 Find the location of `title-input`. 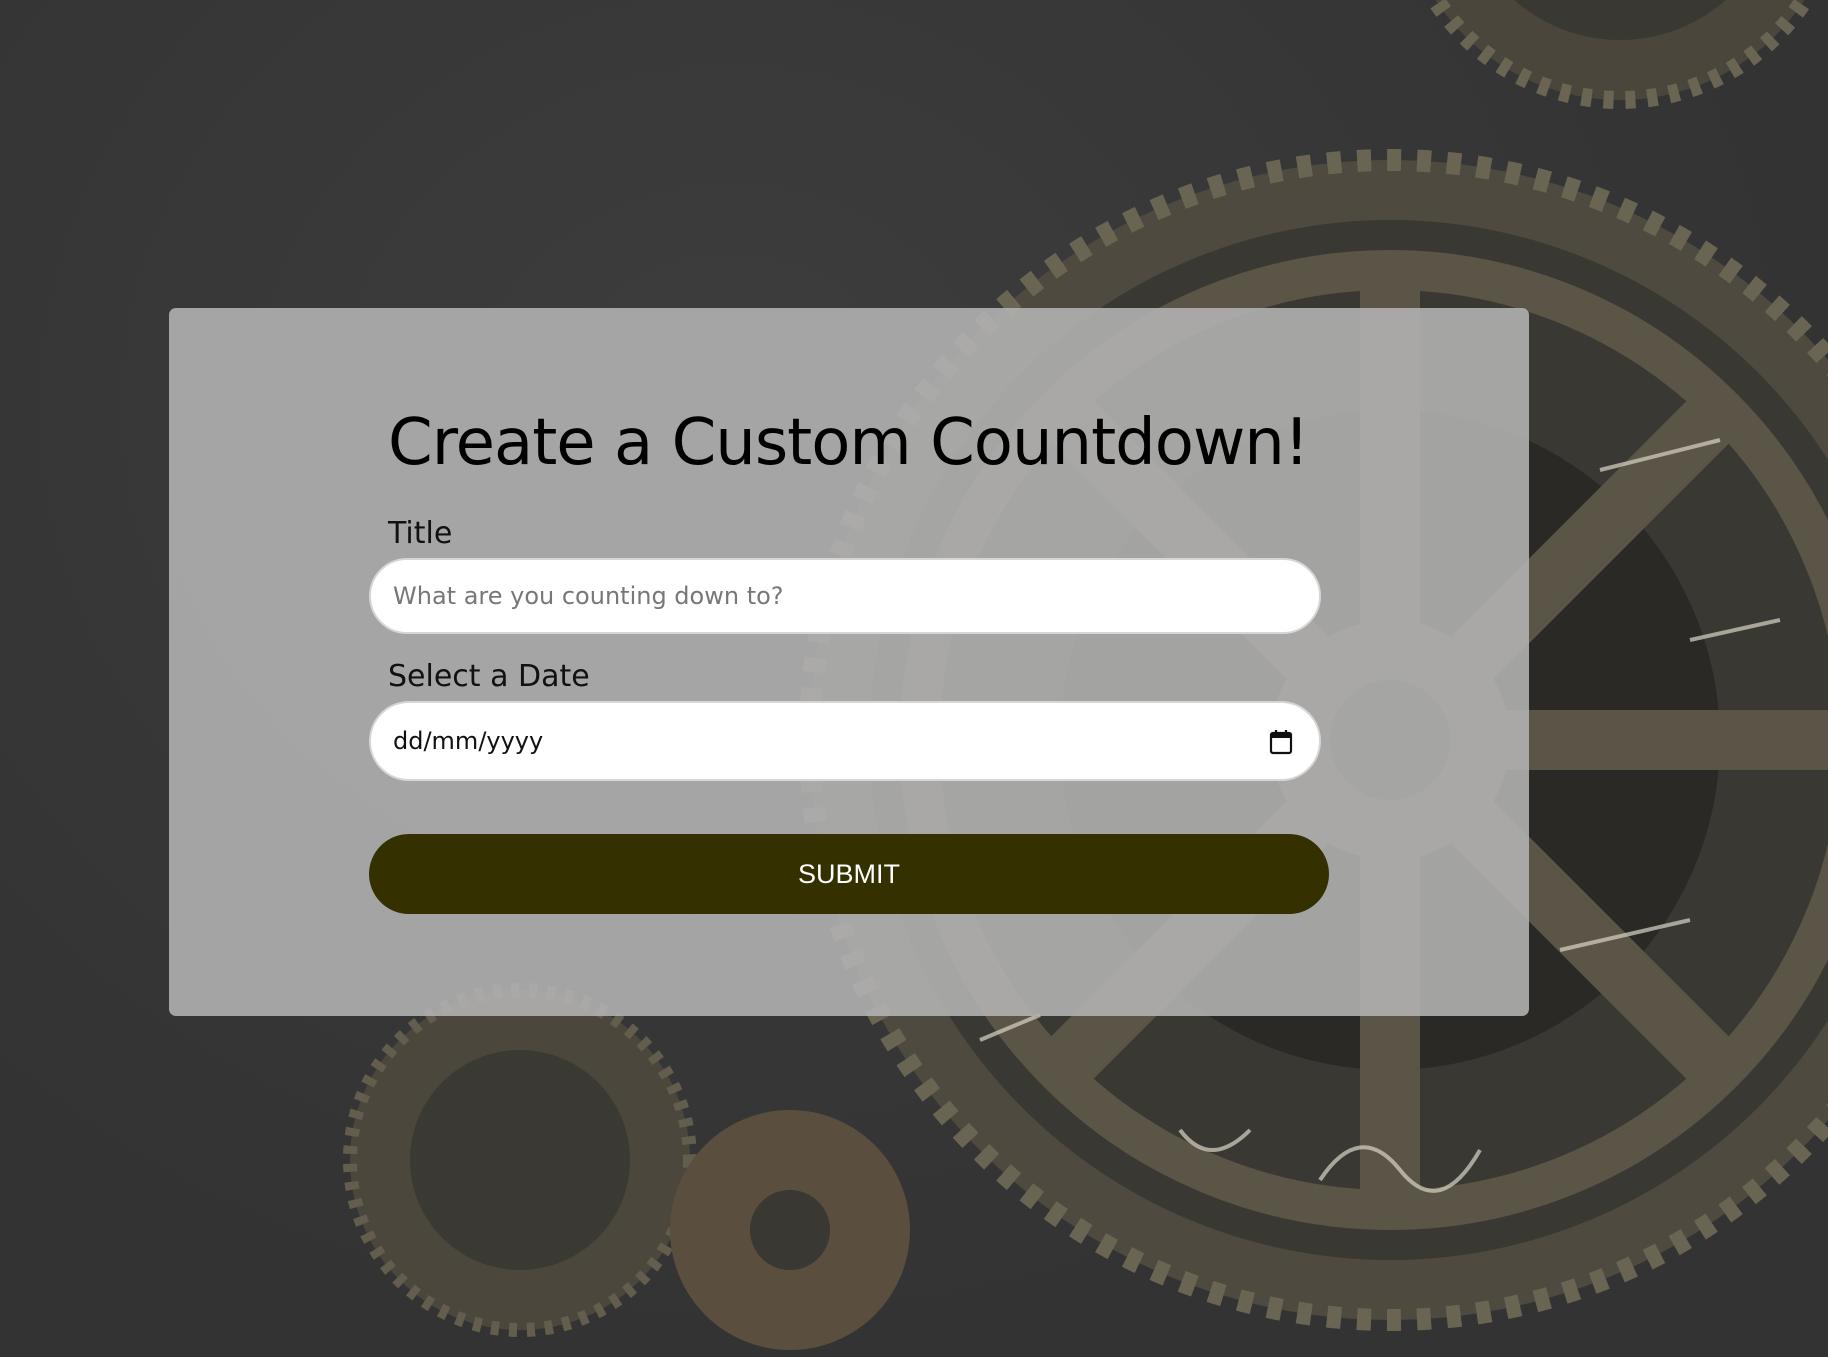

title-input is located at coordinates (845, 596).